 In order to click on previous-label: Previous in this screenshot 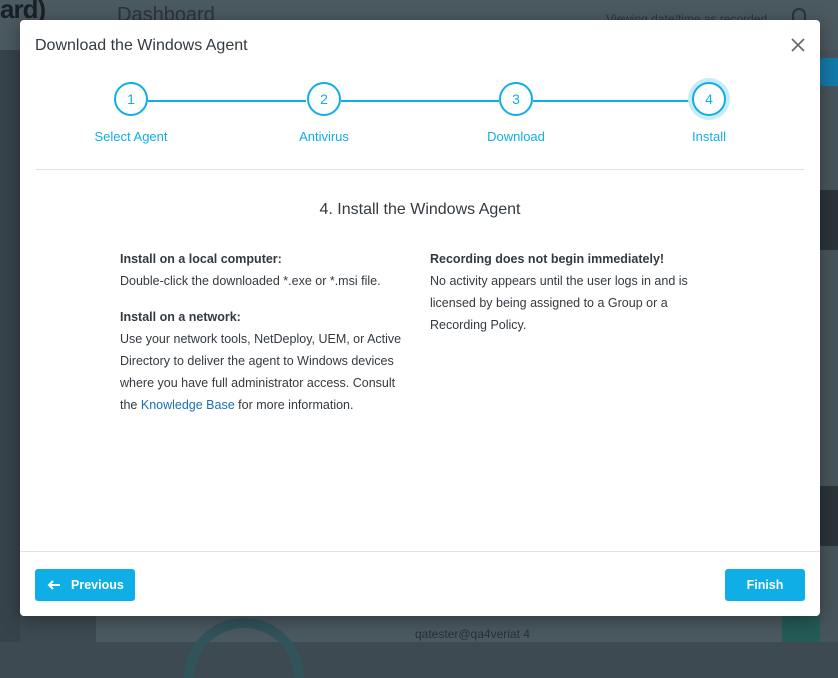, I will do `click(97, 585)`.